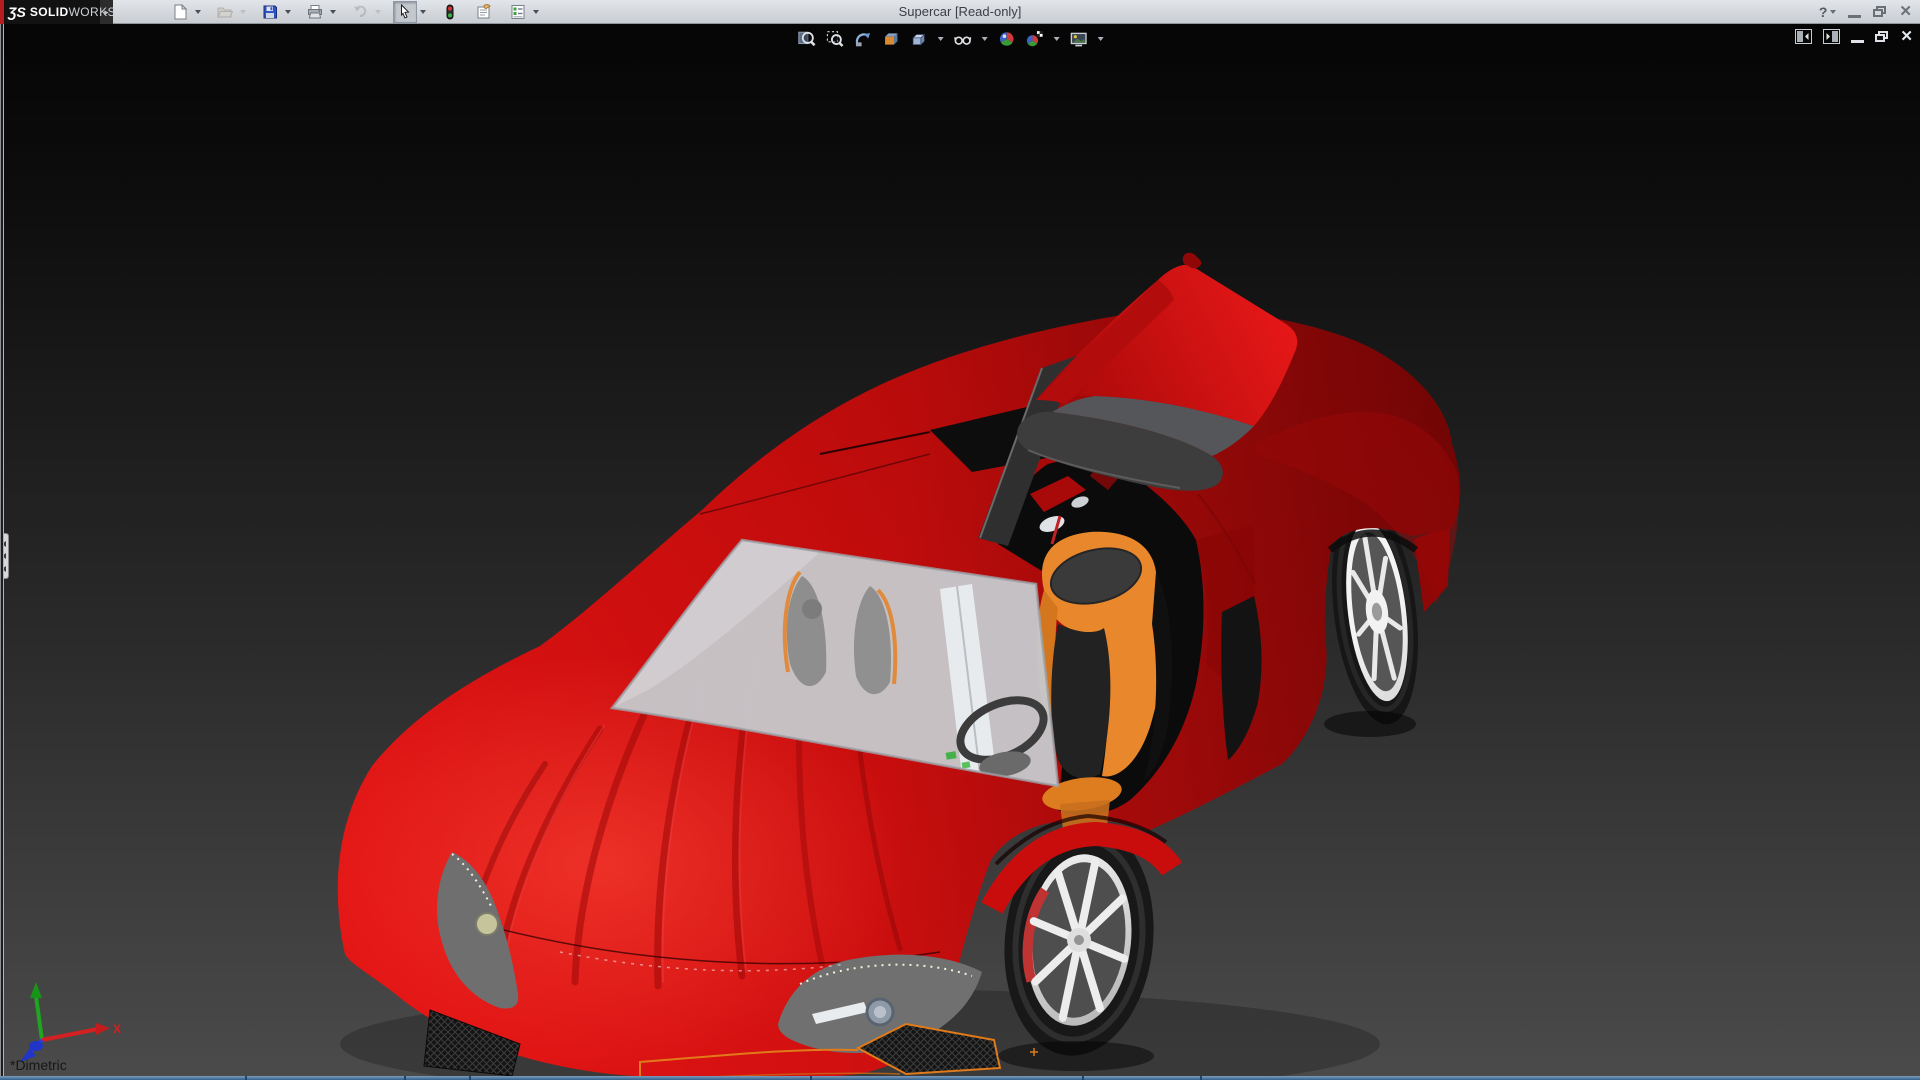 The width and height of the screenshot is (1920, 1080). What do you see at coordinates (1858, 41) in the screenshot?
I see `doc-minimize-button` at bounding box center [1858, 41].